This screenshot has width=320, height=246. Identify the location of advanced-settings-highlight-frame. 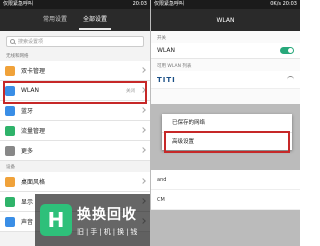
(227, 142).